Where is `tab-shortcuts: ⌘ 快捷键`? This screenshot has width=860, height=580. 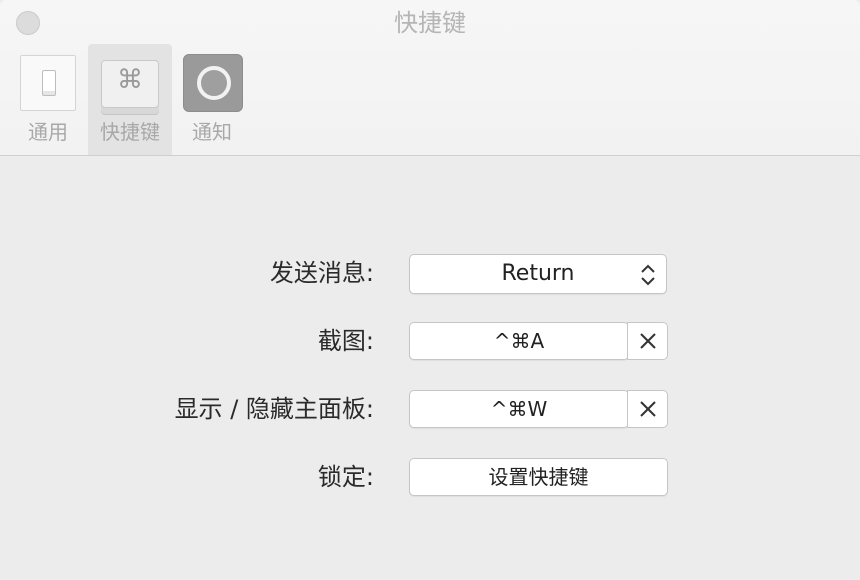 tab-shortcuts: ⌘ 快捷键 is located at coordinates (130, 99).